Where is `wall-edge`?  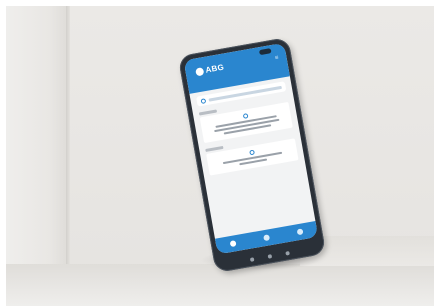
wall-edge is located at coordinates (68, 136).